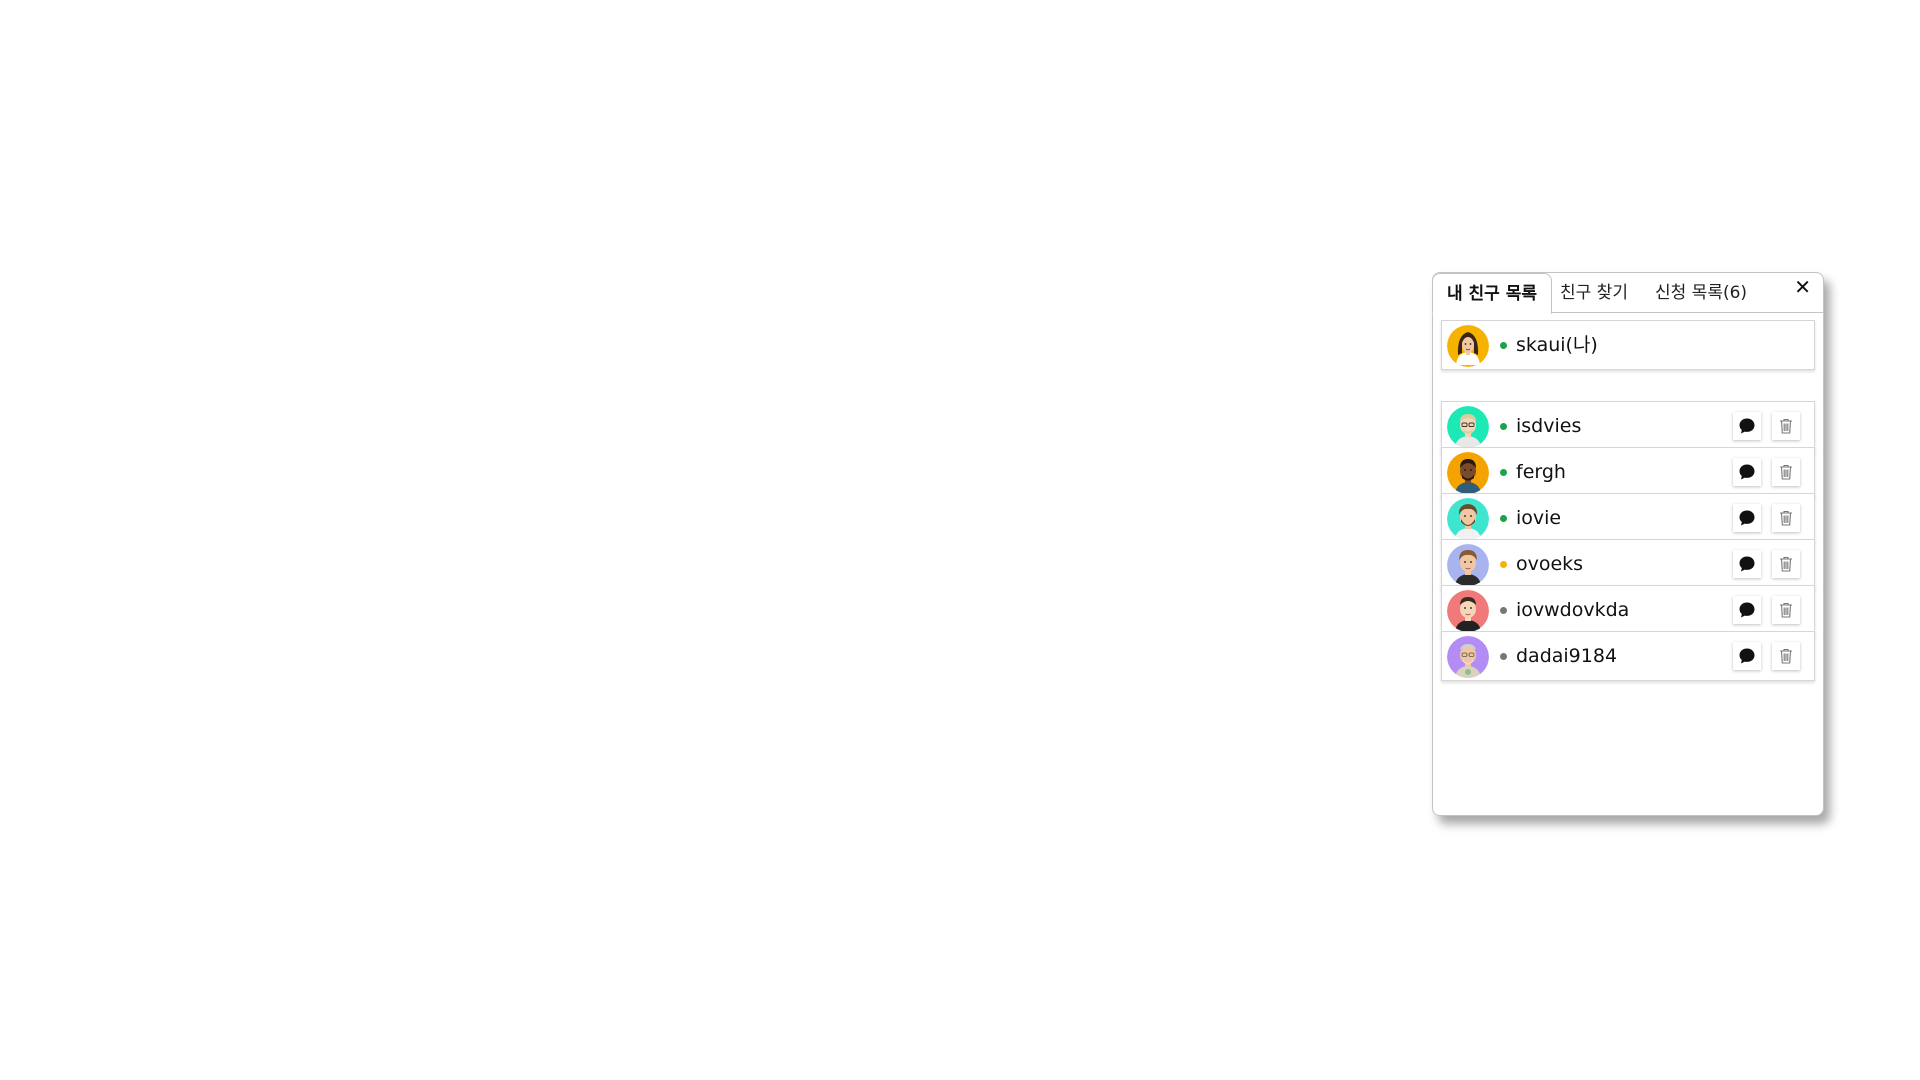  I want to click on friend-row: iovwdovkda, so click(1628, 610).